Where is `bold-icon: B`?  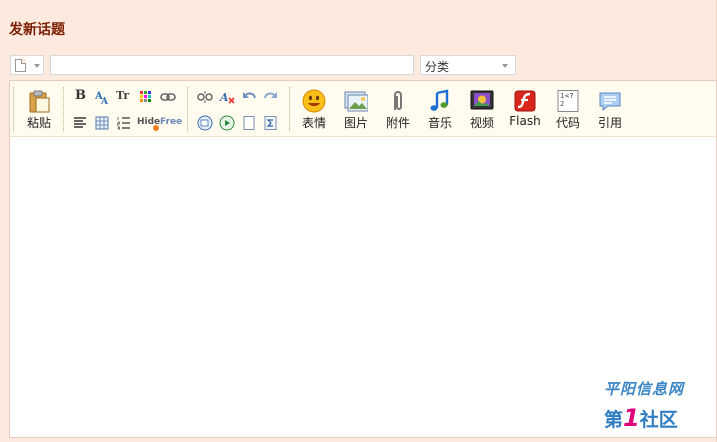 bold-icon: B is located at coordinates (80, 95).